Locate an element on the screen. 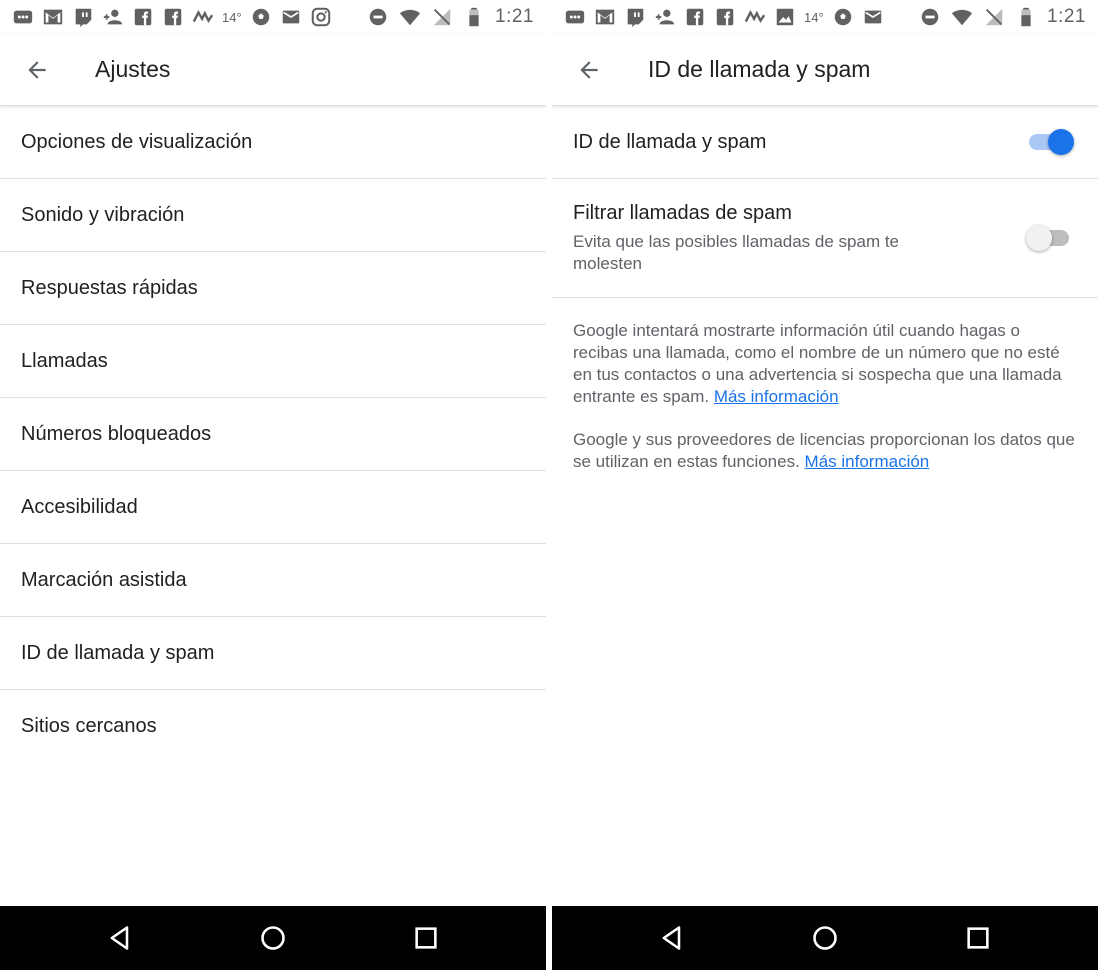  image-icon is located at coordinates (785, 17).